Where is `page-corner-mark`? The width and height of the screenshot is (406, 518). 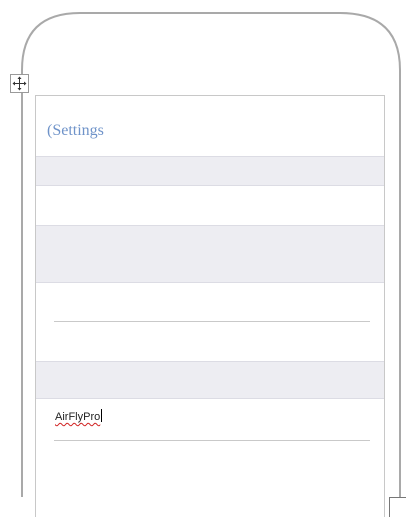
page-corner-mark is located at coordinates (397, 507).